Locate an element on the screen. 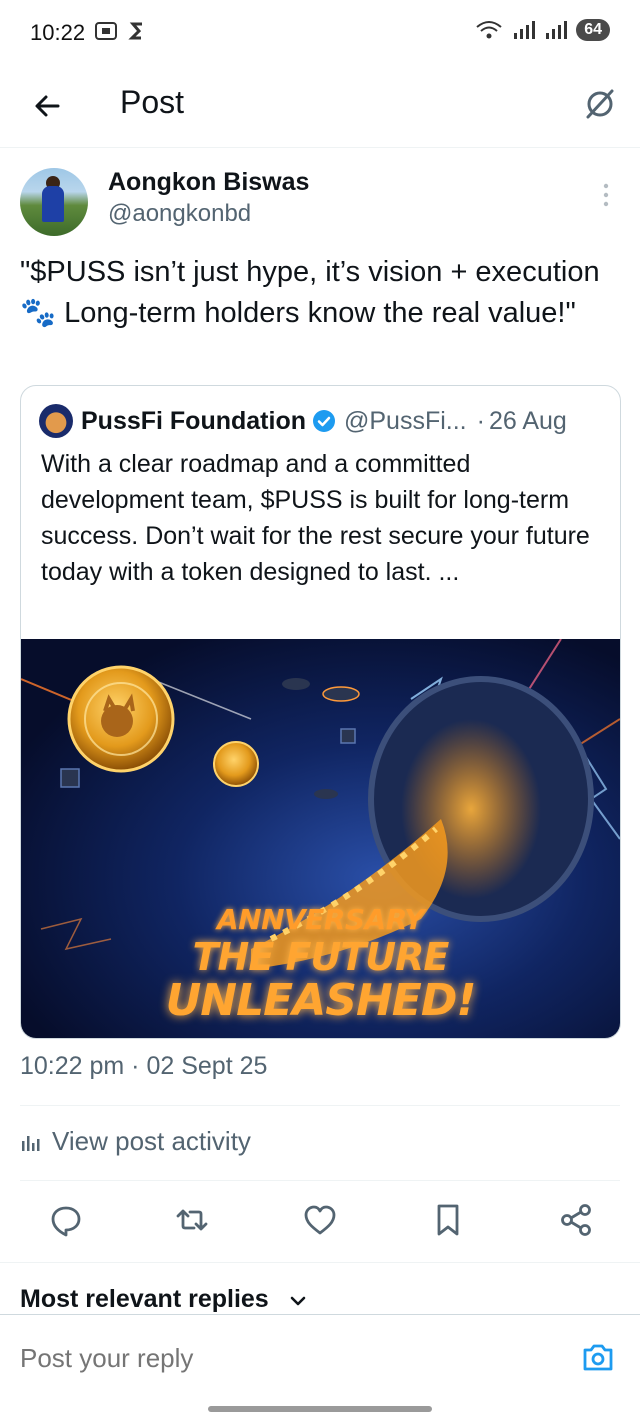 This screenshot has width=640, height=1422. view-post-activity: View post activity is located at coordinates (135, 1141).